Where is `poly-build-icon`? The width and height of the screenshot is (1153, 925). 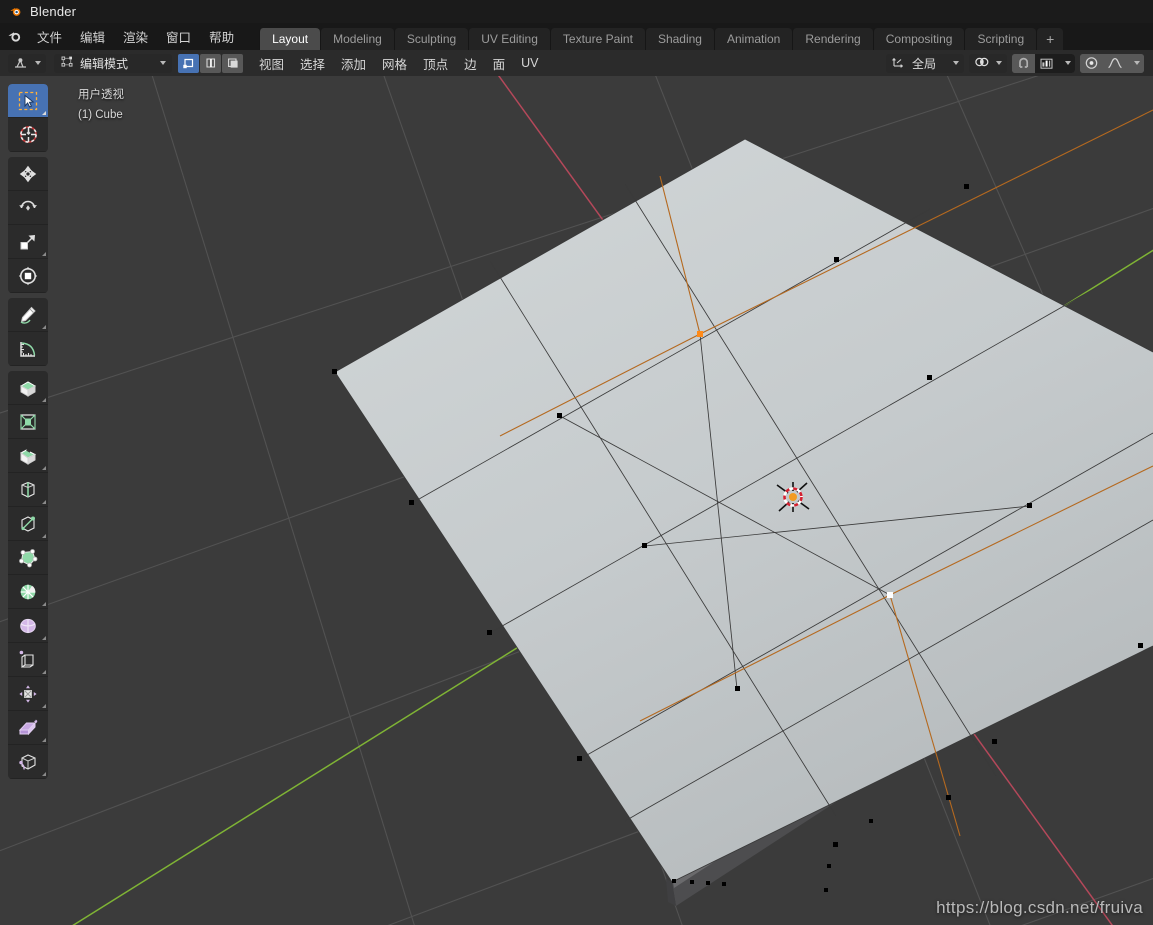
poly-build-icon is located at coordinates (28, 557).